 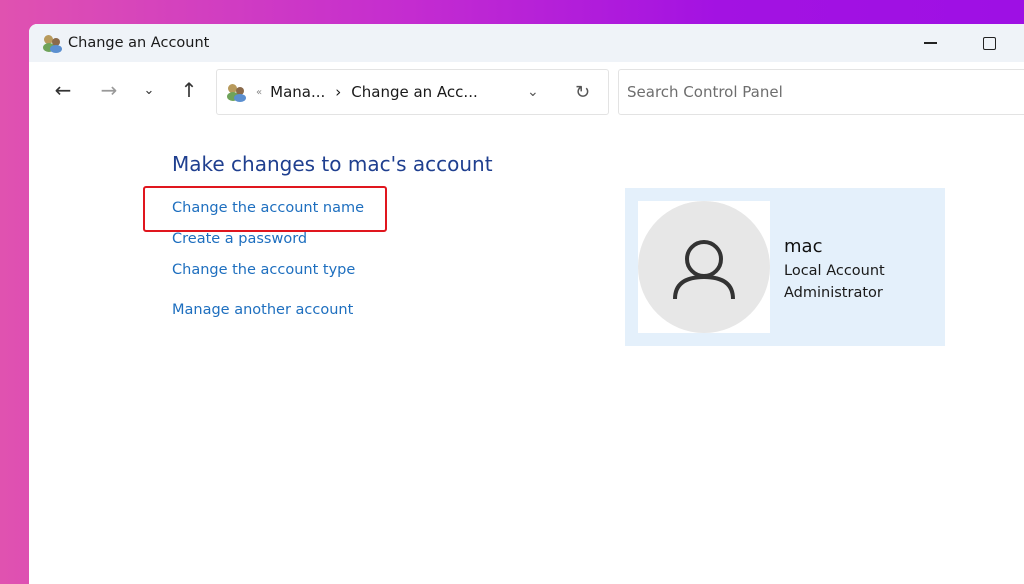 I want to click on manage-another-account-link: Manage another account, so click(x=262, y=310).